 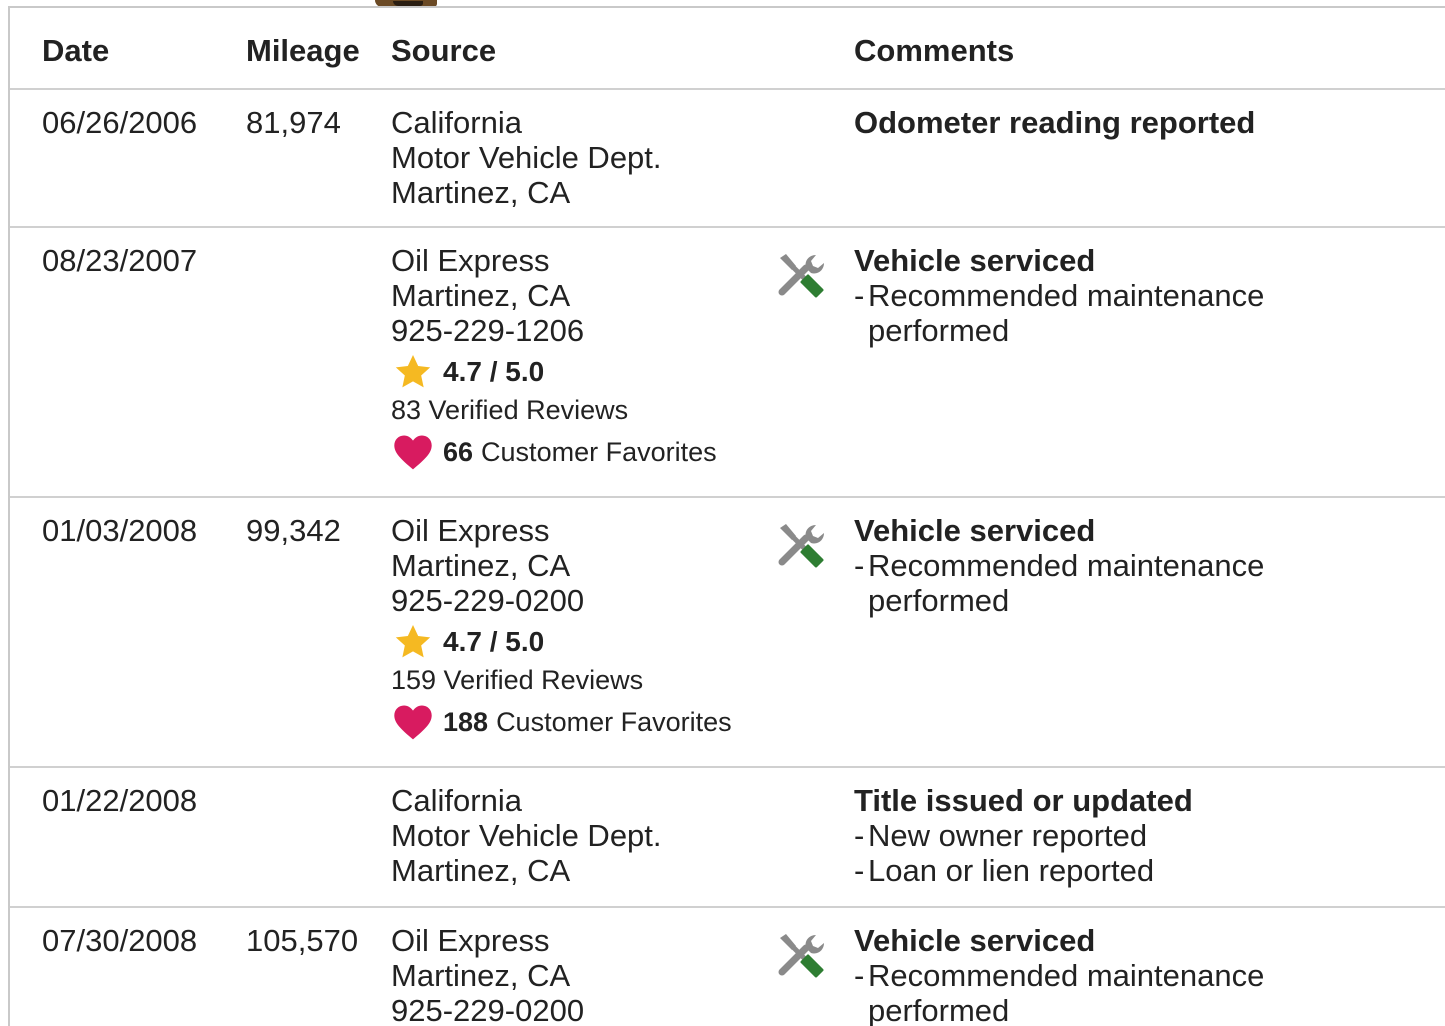 I want to click on comment-item: - Loan or lien reported, so click(x=1023, y=870).